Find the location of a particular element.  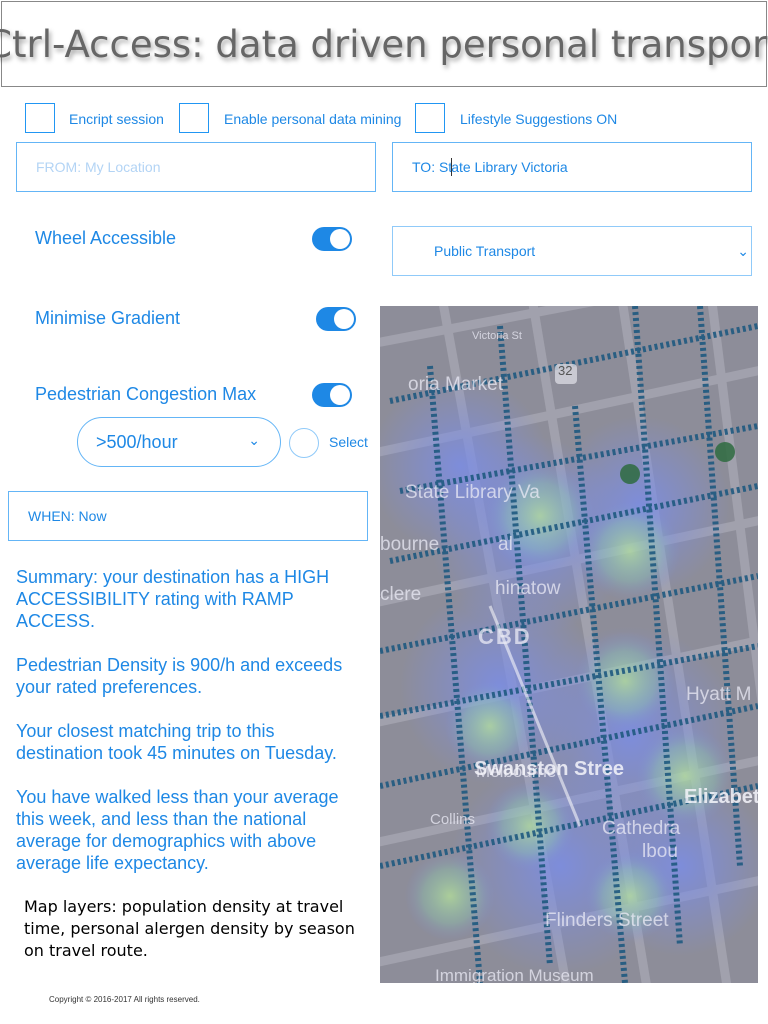

map-street-label: Collins is located at coordinates (453, 819).